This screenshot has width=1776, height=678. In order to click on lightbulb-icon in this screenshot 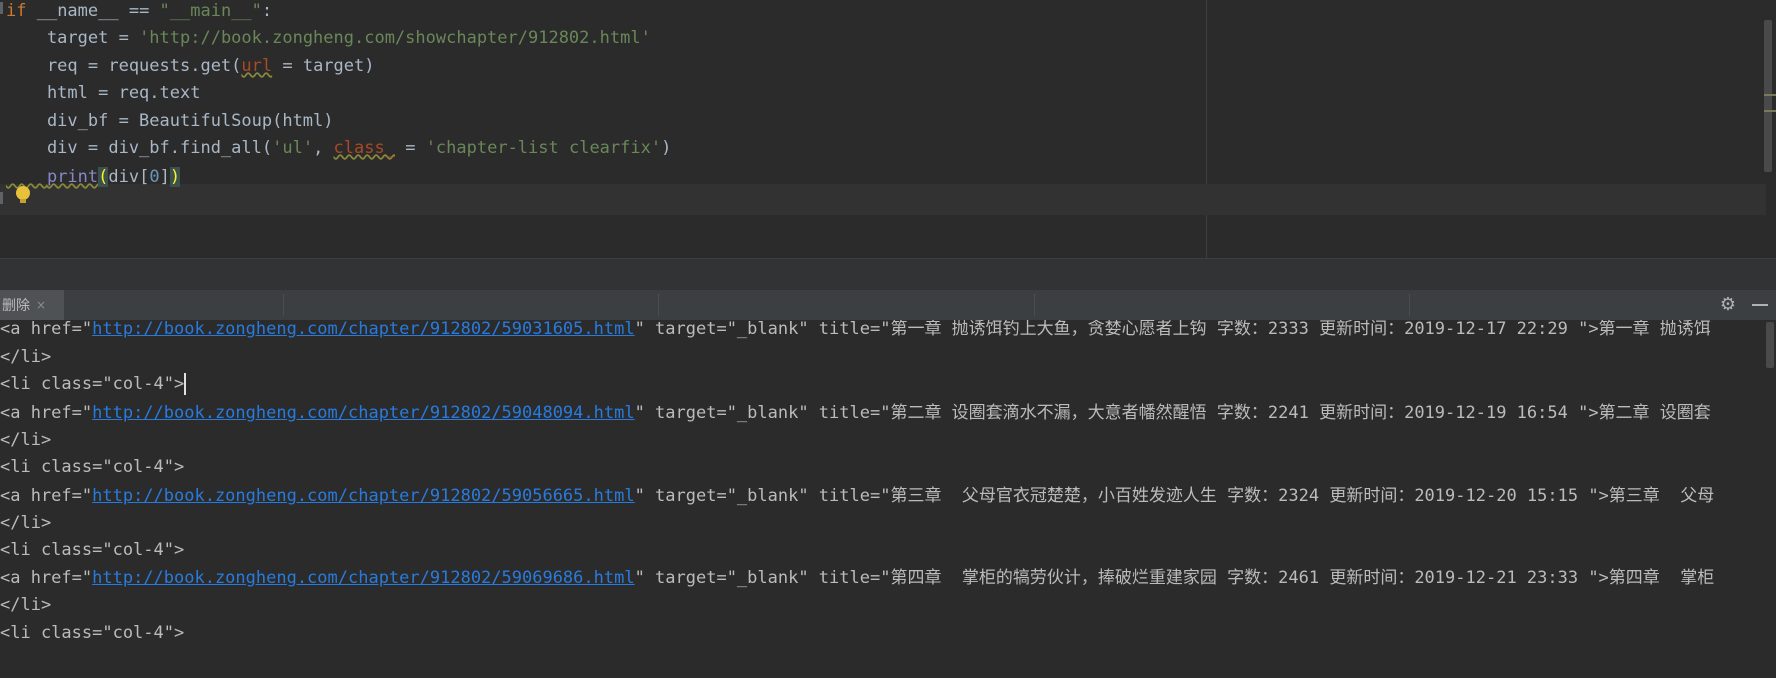, I will do `click(23, 194)`.